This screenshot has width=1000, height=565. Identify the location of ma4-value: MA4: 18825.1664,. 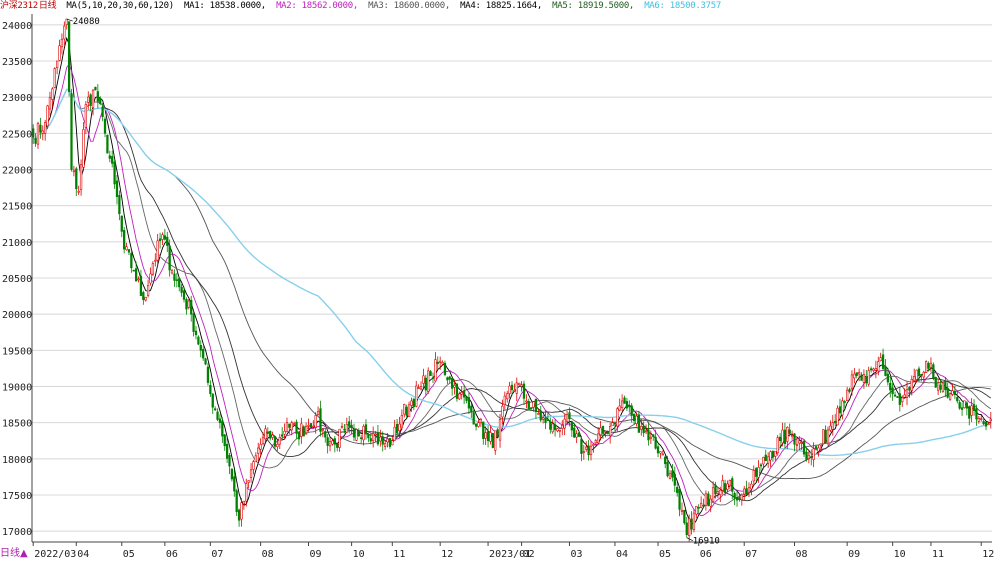
(501, 6).